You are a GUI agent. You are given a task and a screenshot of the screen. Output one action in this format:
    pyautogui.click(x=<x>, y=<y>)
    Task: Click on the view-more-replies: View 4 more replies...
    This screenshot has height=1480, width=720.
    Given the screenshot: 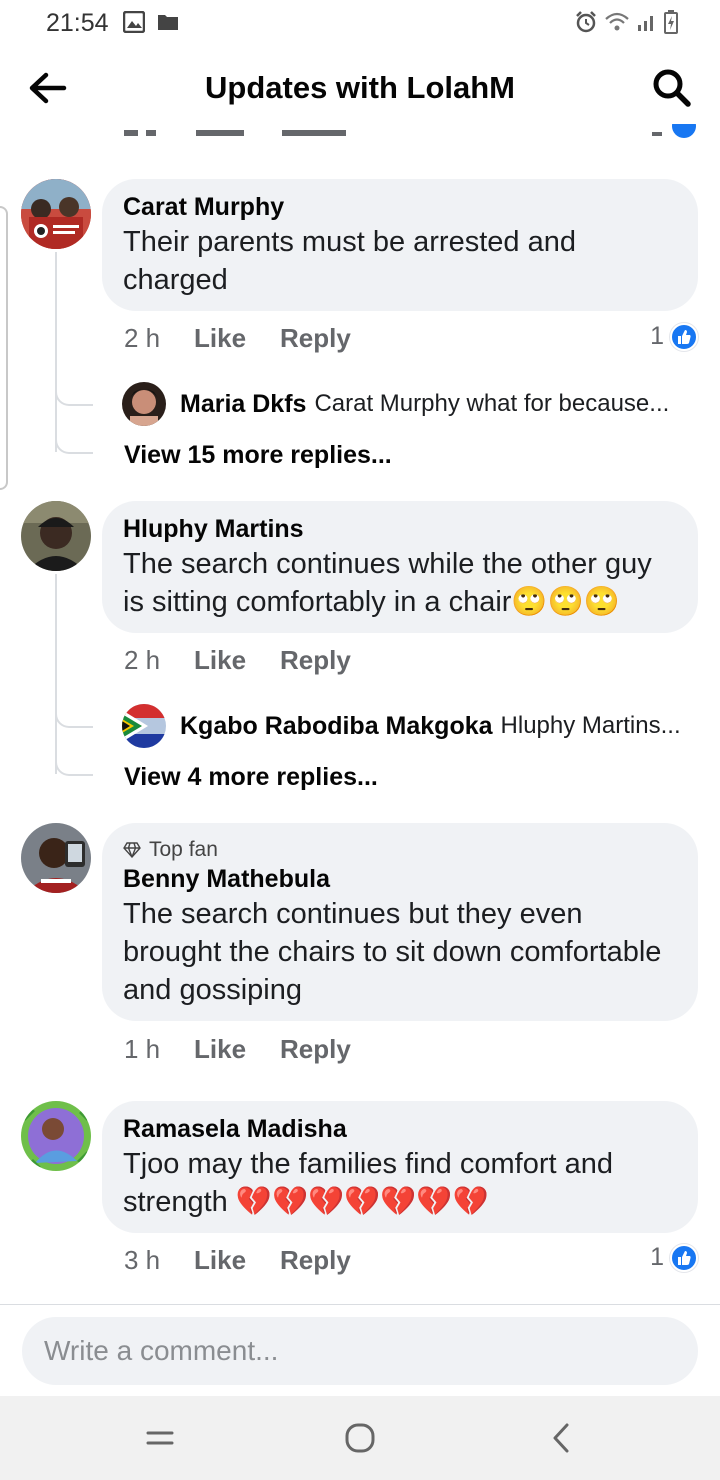 What is the action you would take?
    pyautogui.click(x=251, y=777)
    